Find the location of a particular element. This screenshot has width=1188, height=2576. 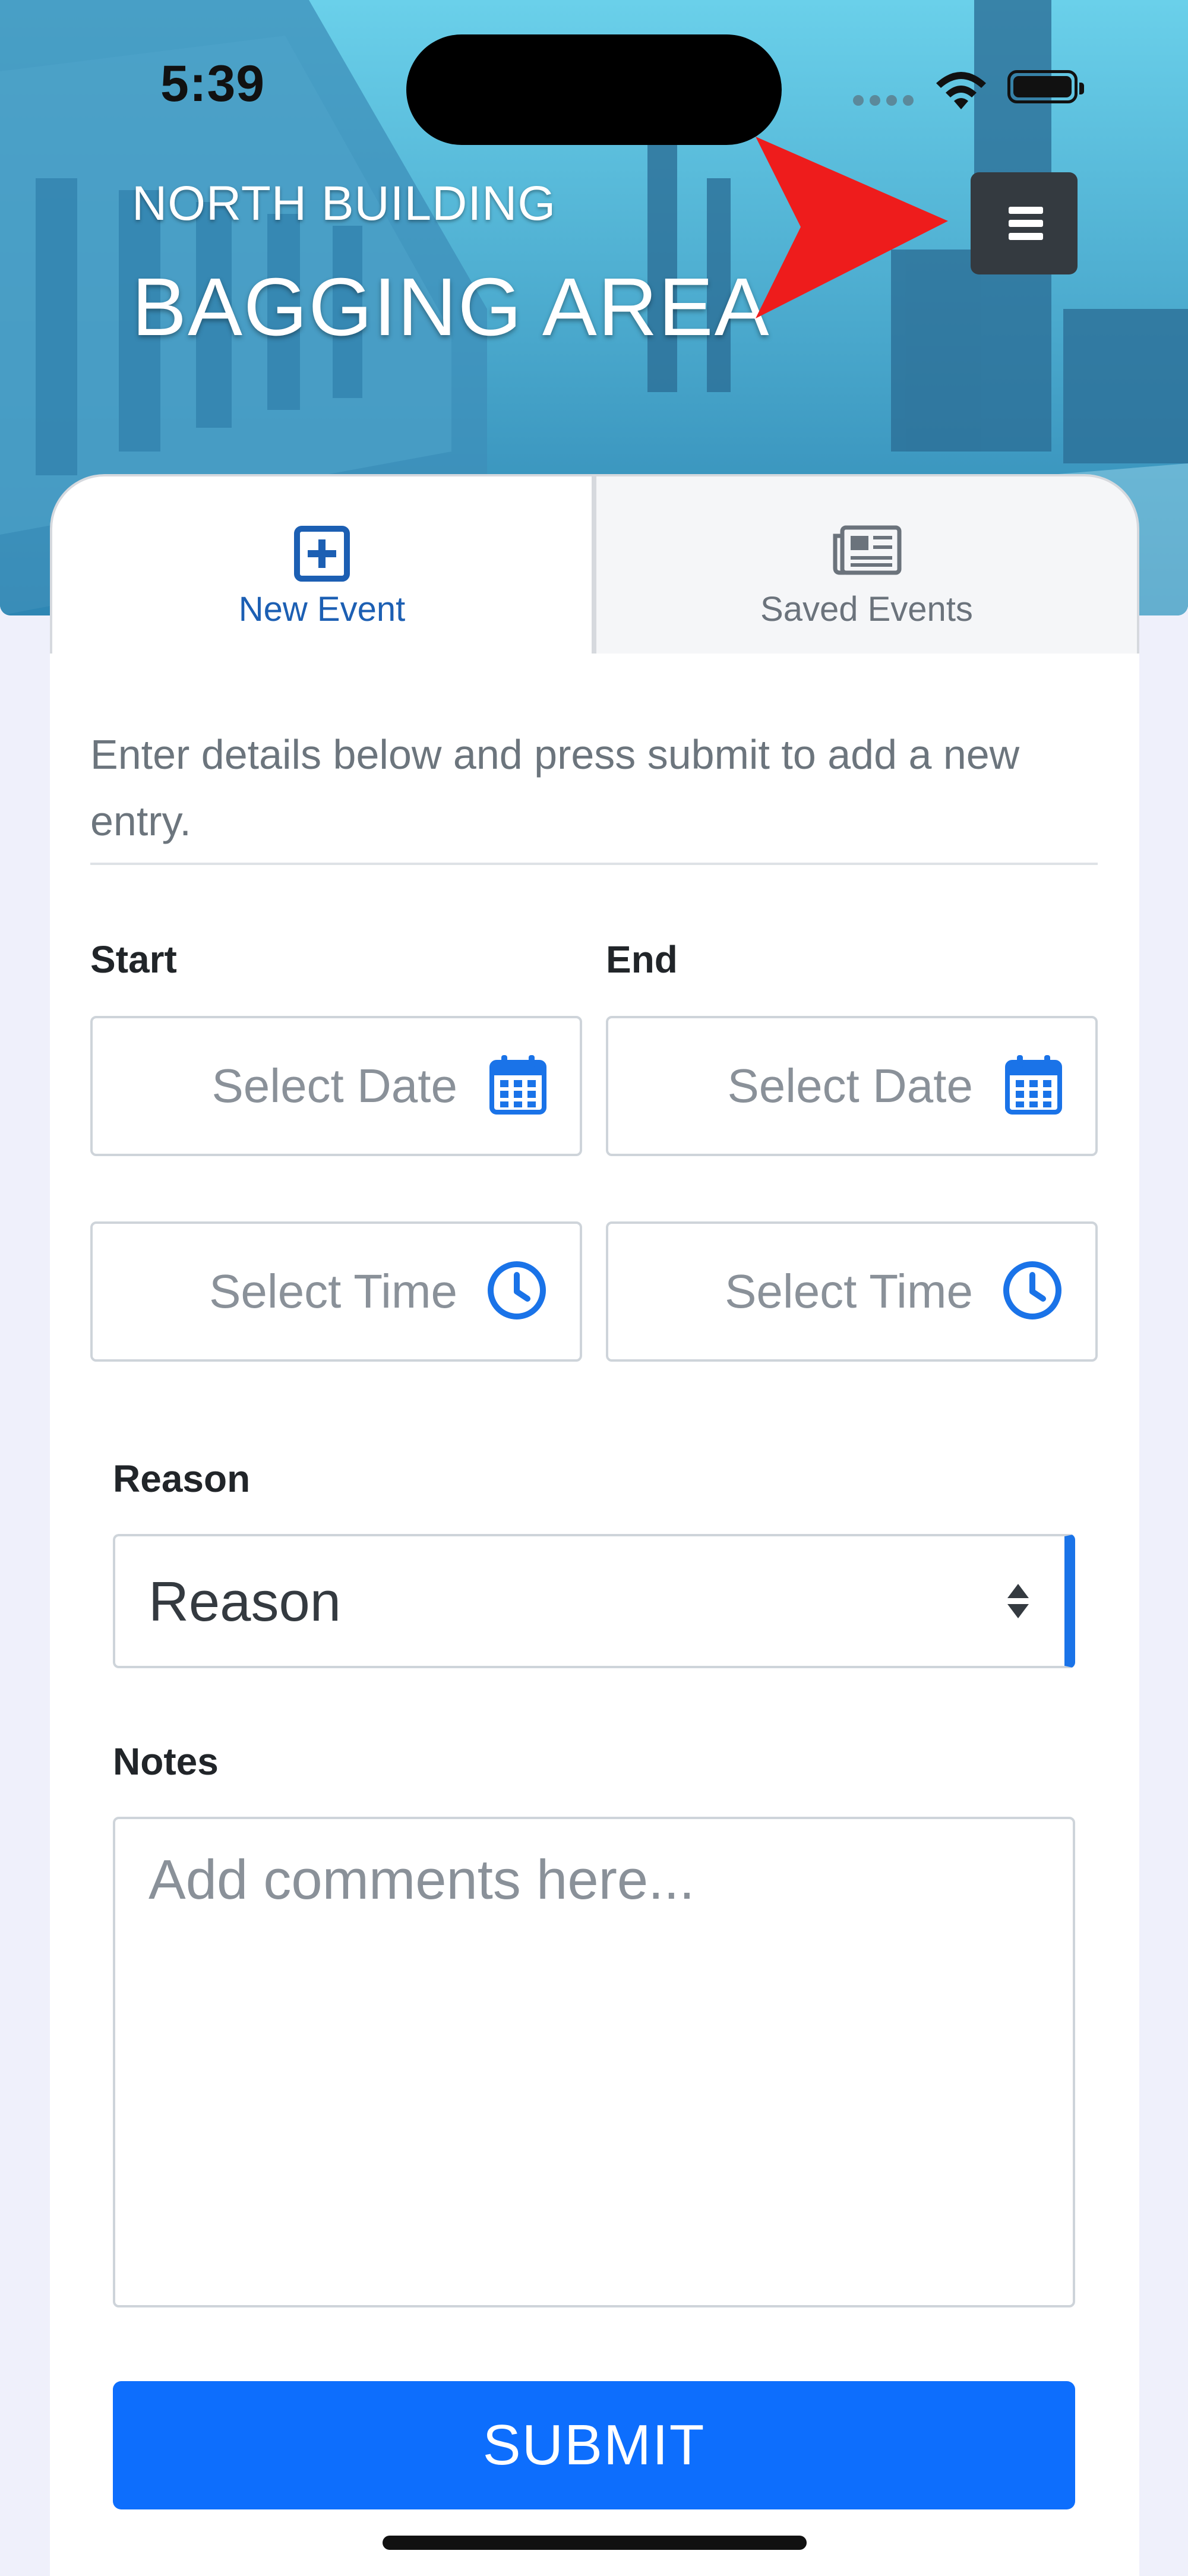

sort-chevron-icon is located at coordinates (1018, 1601).